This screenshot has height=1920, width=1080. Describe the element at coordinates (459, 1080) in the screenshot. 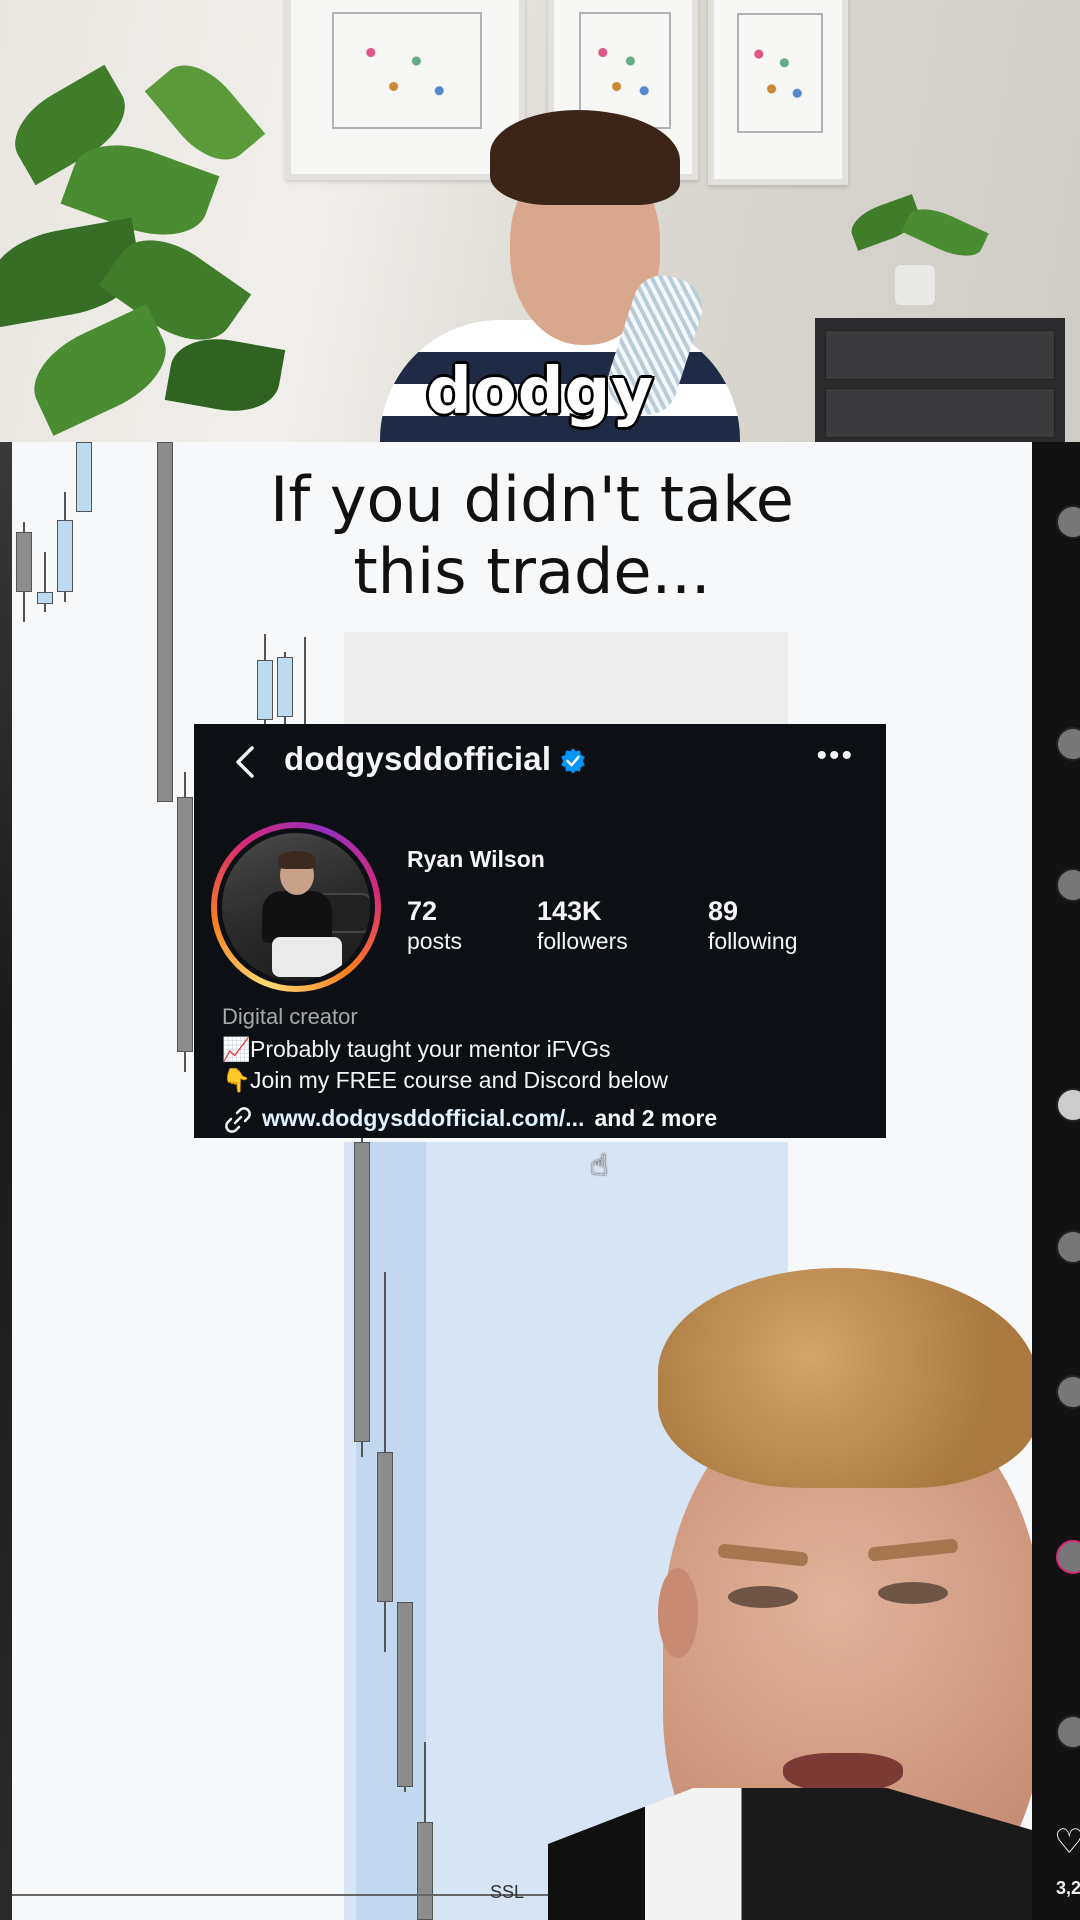

I see `bio-line-2: Join my FREE course and Discord below` at that location.